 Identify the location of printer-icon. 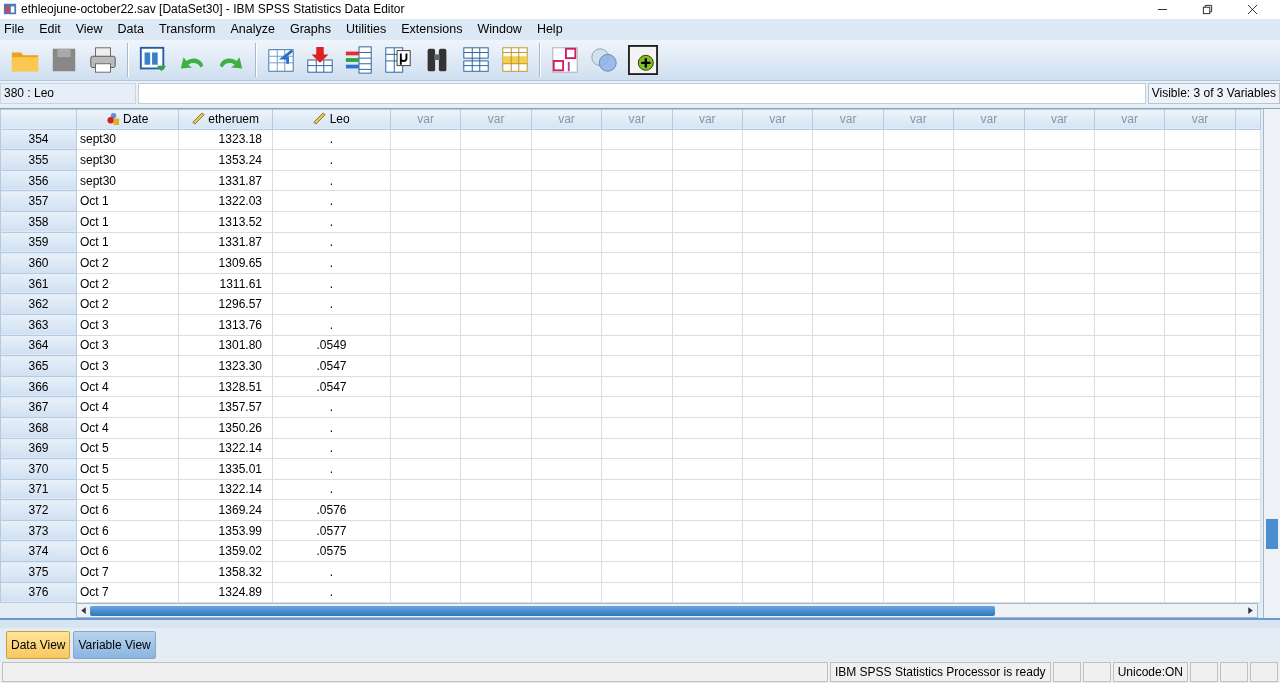
(103, 59).